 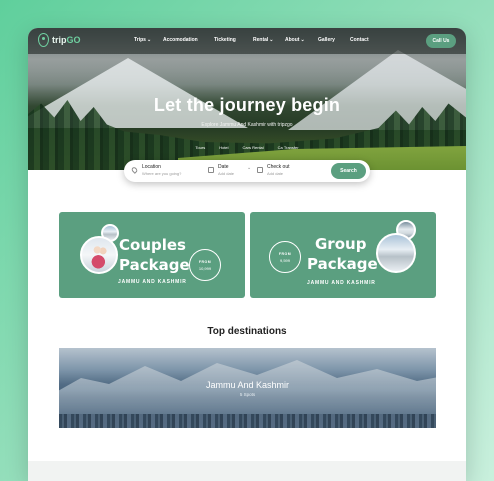 What do you see at coordinates (247, 105) in the screenshot?
I see `hero-title: Let the journey begin` at bounding box center [247, 105].